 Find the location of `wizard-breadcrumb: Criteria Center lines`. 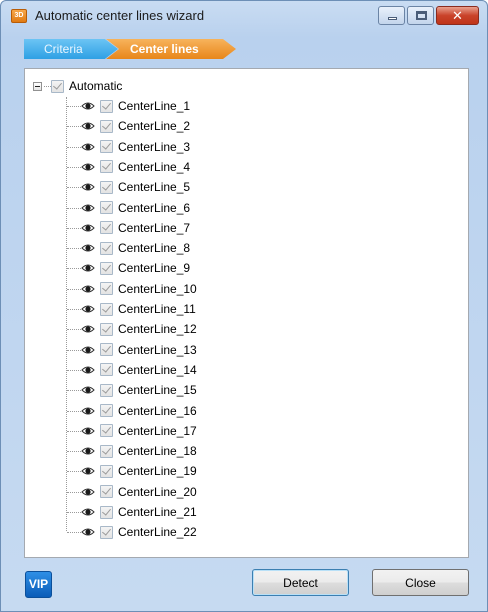

wizard-breadcrumb: Criteria Center lines is located at coordinates (130, 49).